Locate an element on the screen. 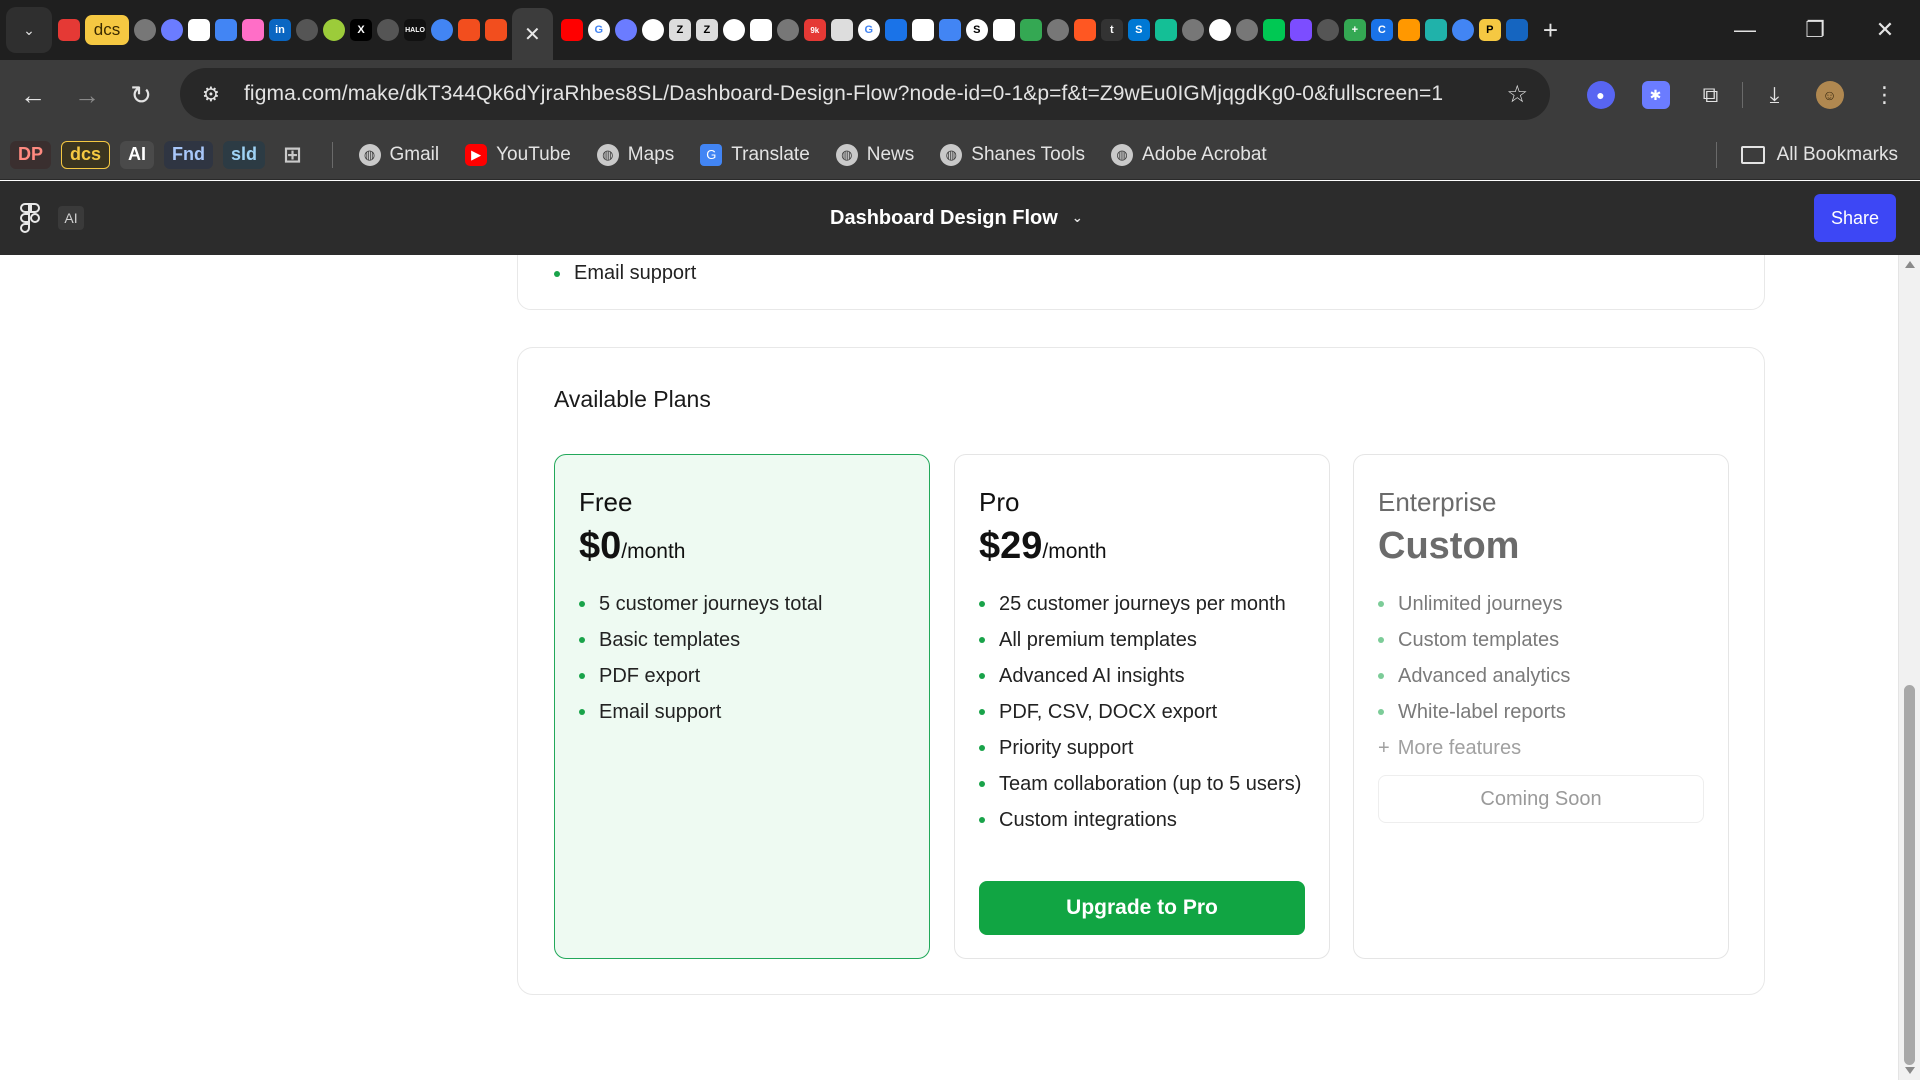 This screenshot has width=1920, height=1080. sheets-icon is located at coordinates (760, 30).